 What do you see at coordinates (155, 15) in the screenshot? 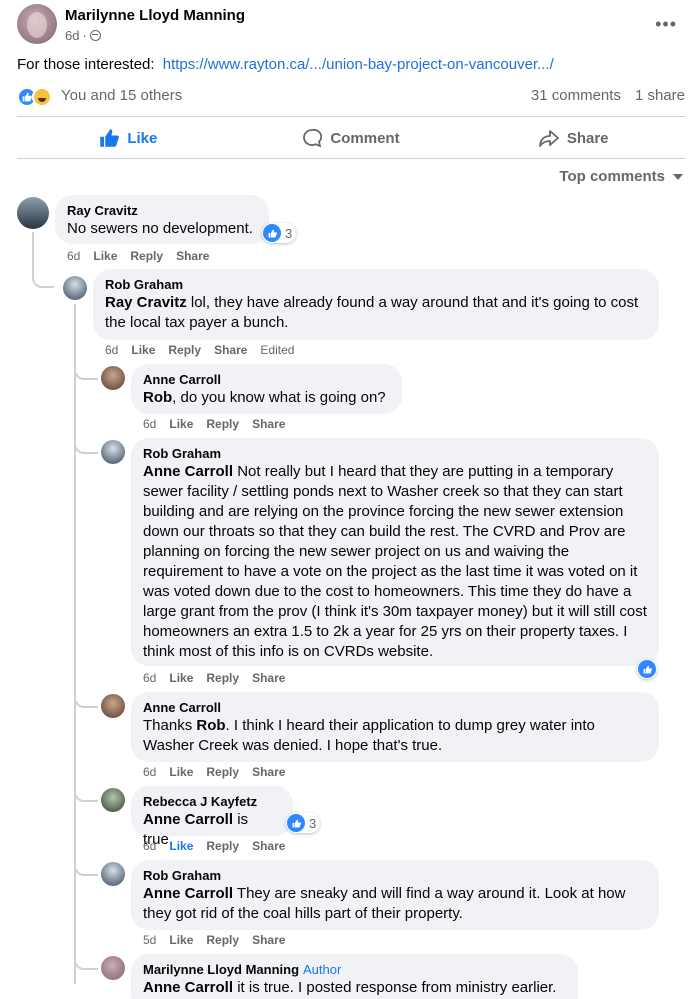
I see `post-author-name: Marilynne Lloyd Manning` at bounding box center [155, 15].